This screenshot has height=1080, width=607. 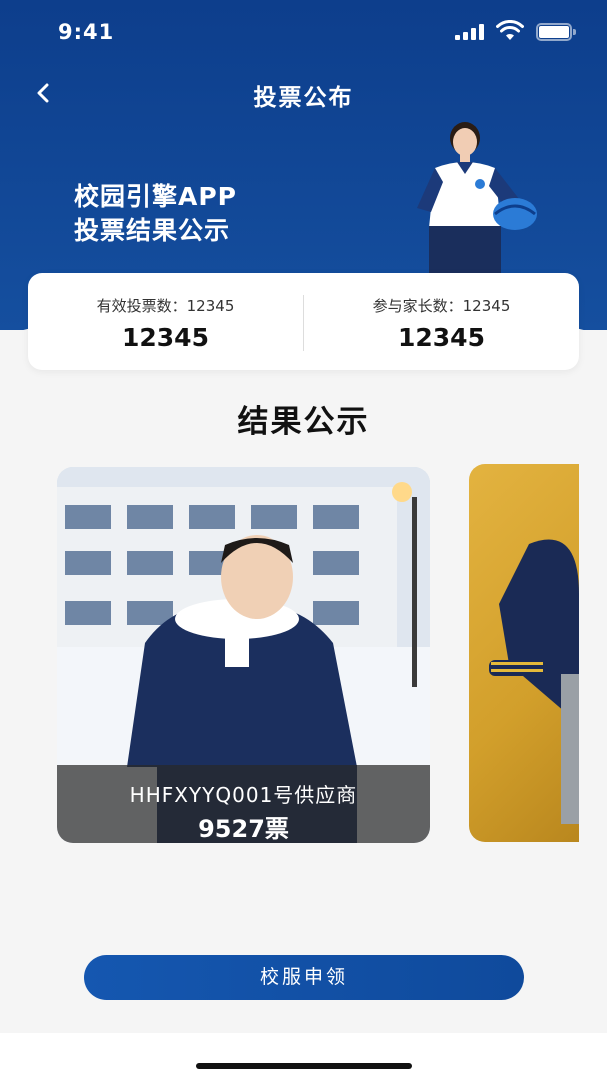 I want to click on status-time: 9:41, so click(x=86, y=32).